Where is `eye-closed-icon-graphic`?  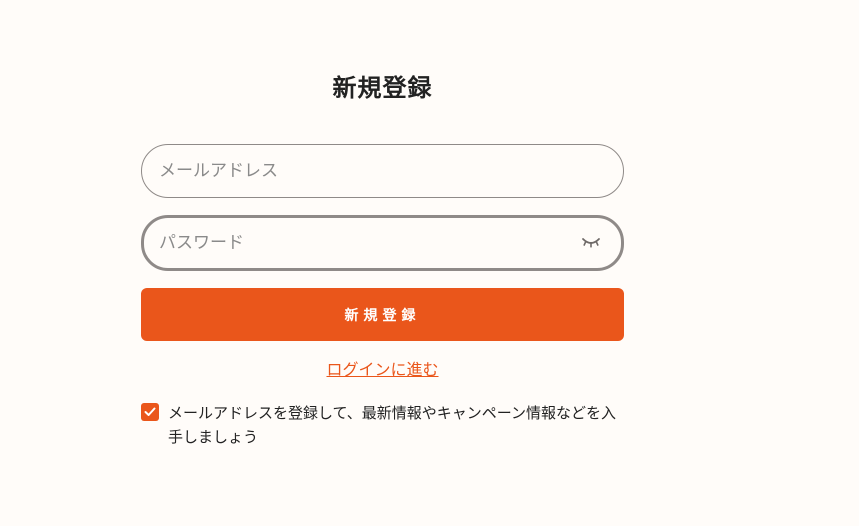
eye-closed-icon-graphic is located at coordinates (591, 243).